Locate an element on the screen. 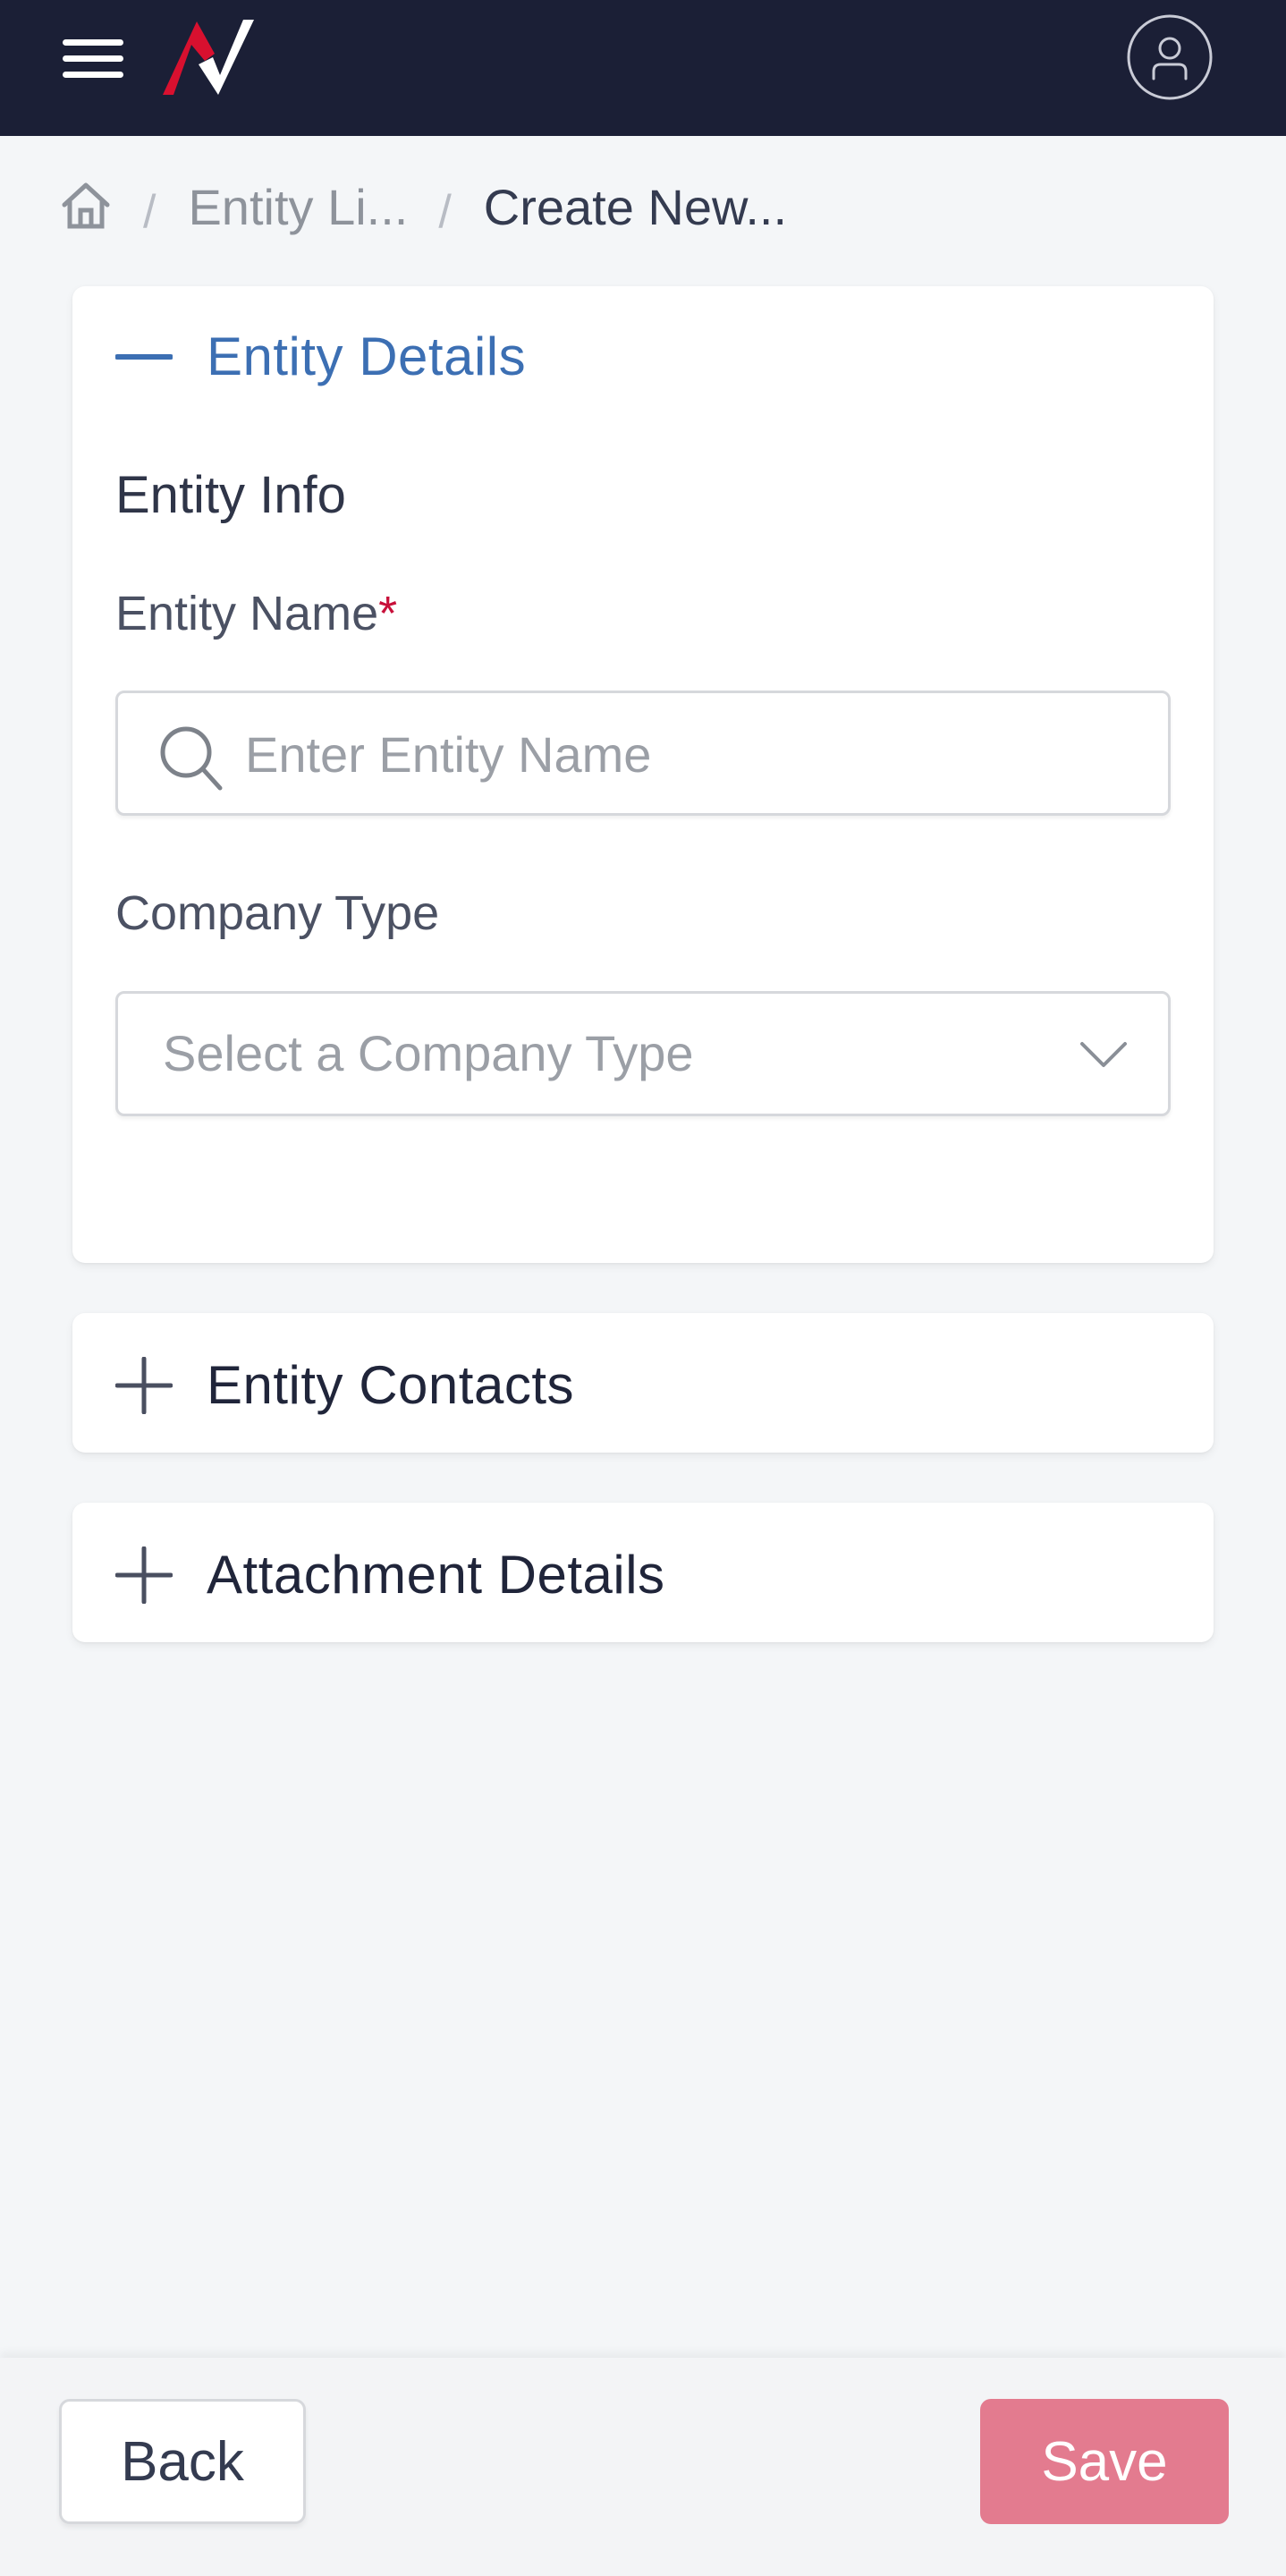  entity-name-field is located at coordinates (643, 753).